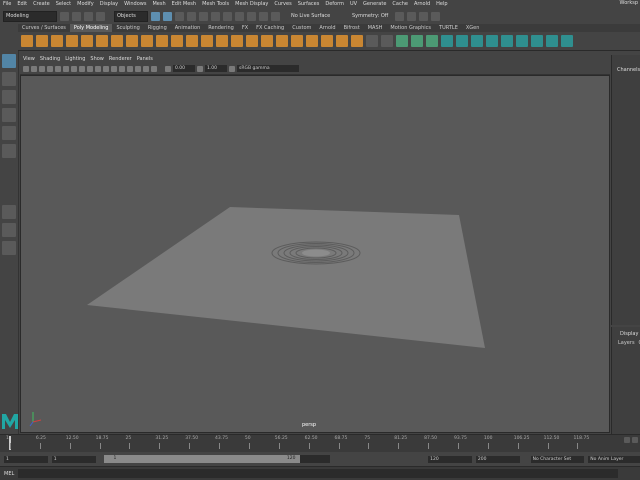 The image size is (640, 480). I want to click on shelf-center-pivot-icon, so click(327, 41).